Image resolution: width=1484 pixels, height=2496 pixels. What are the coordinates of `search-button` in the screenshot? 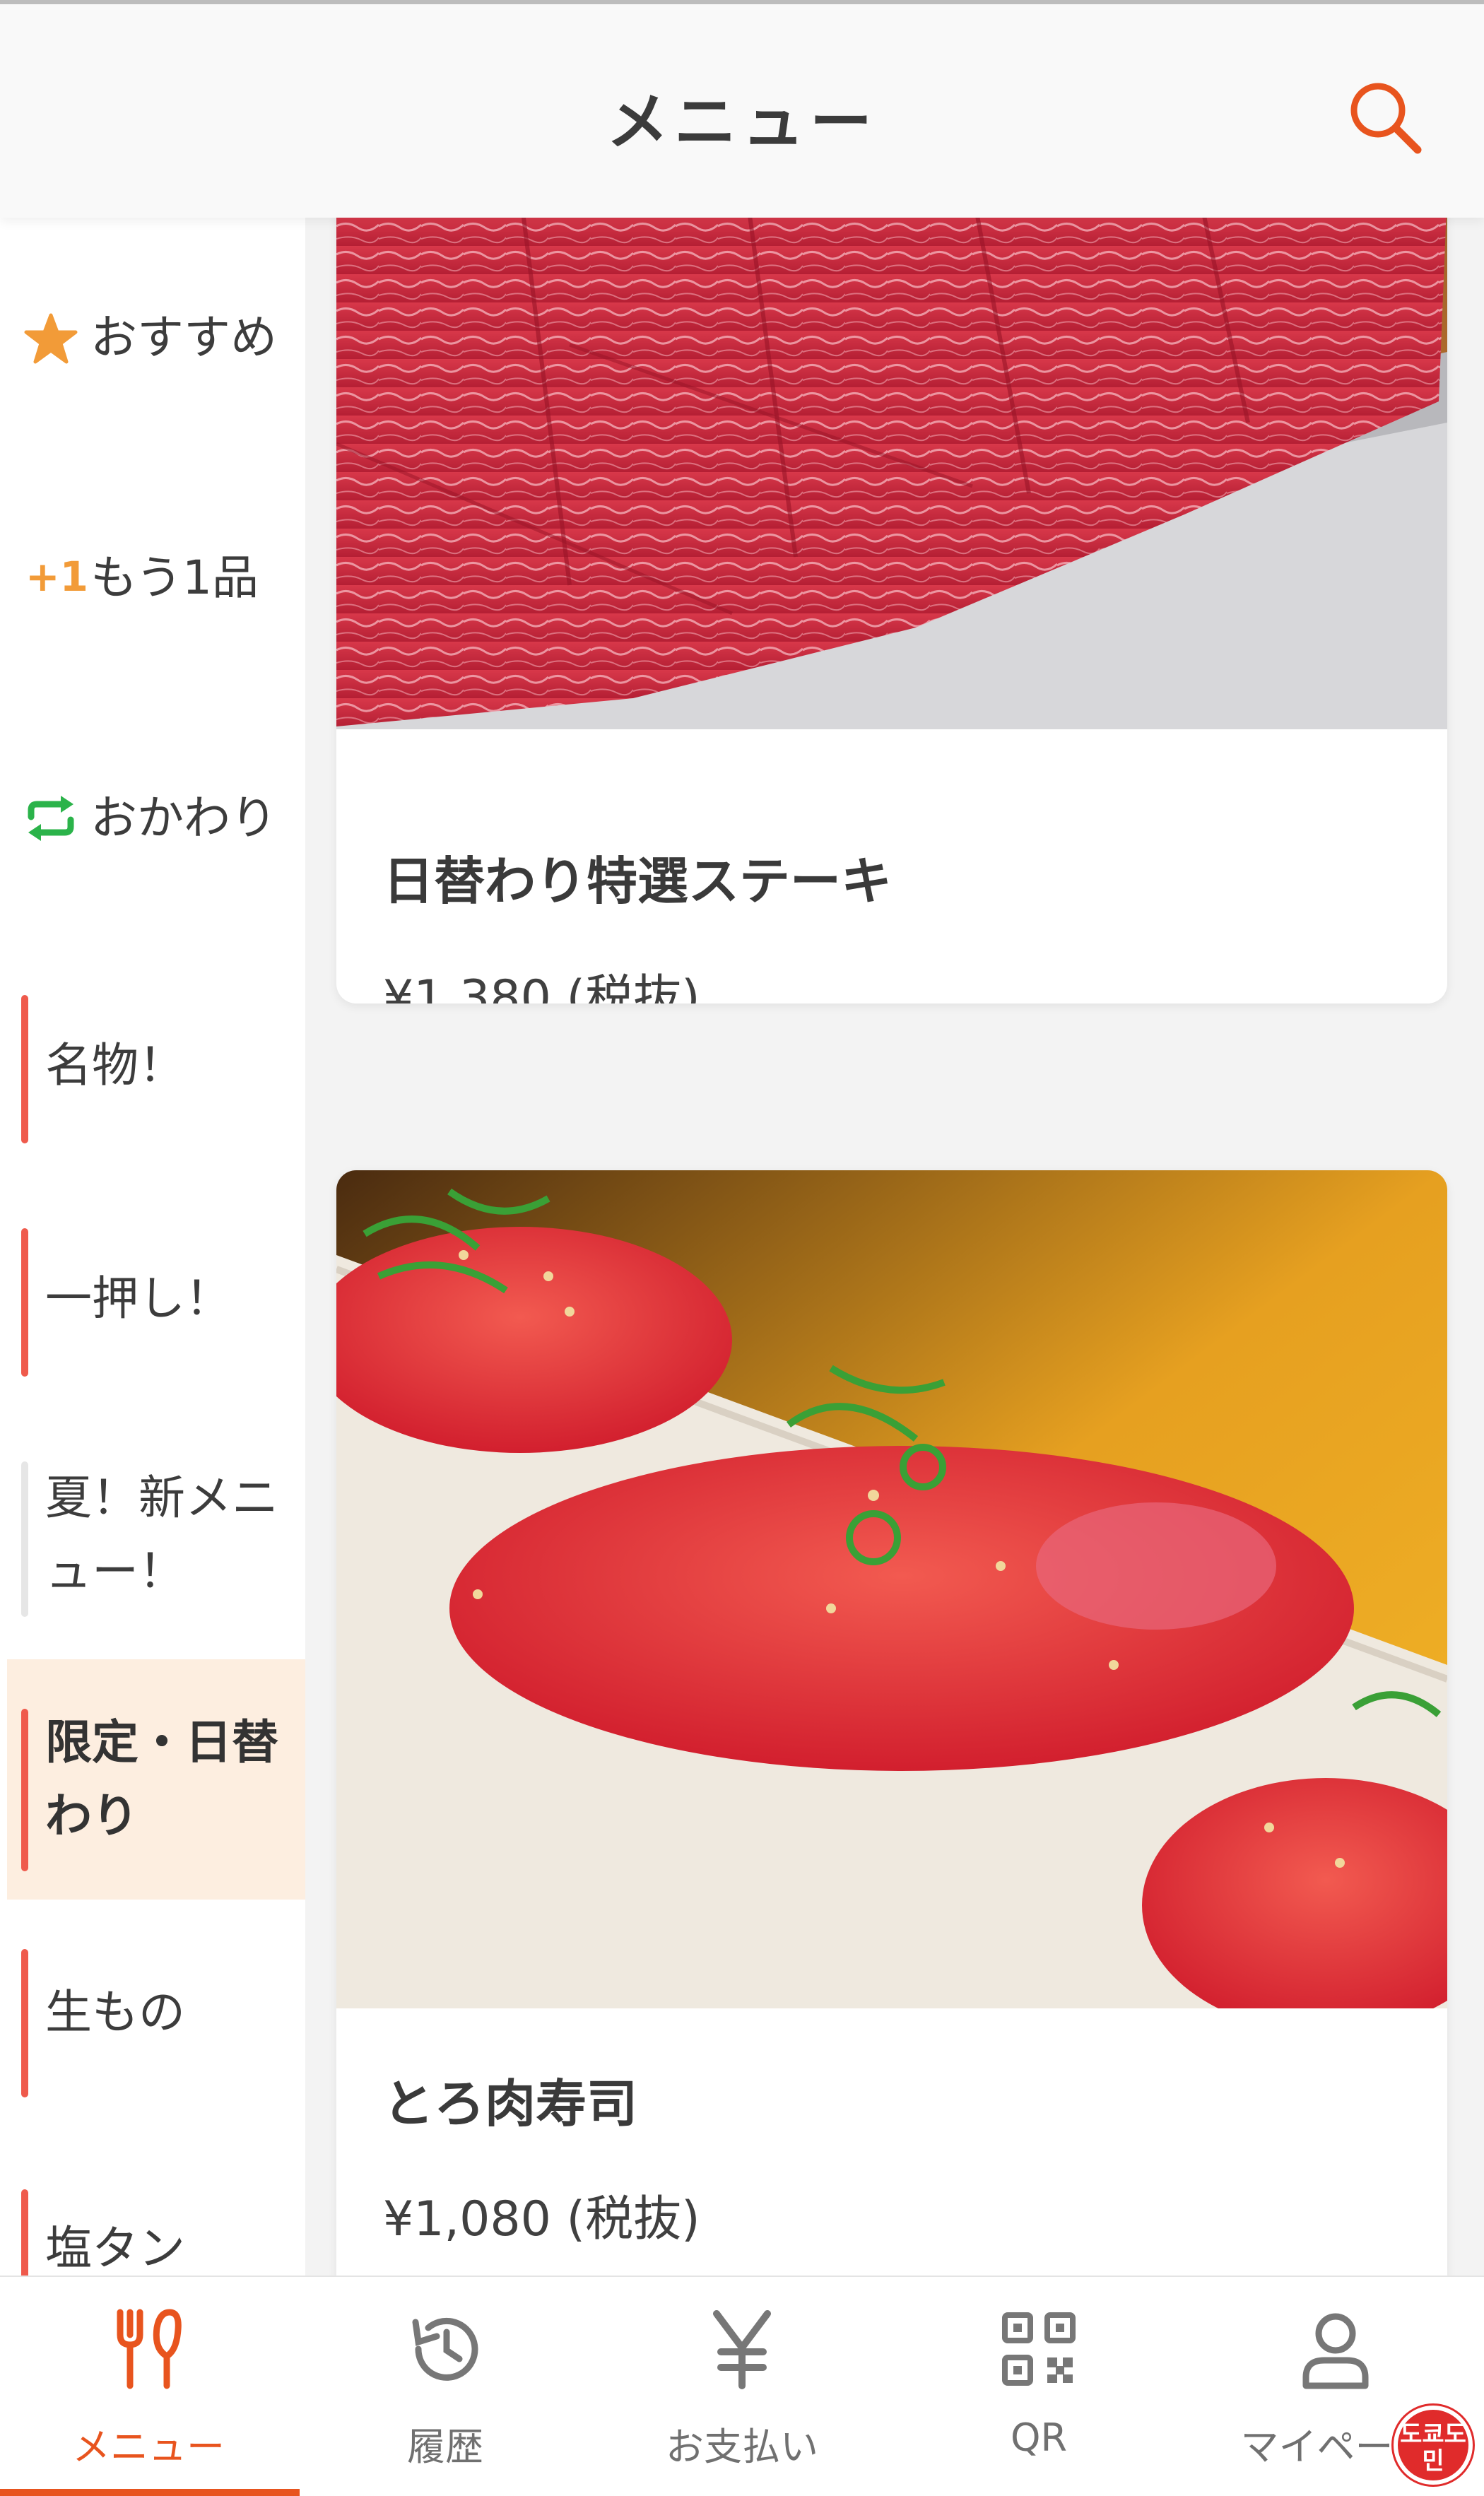 It's located at (1385, 118).